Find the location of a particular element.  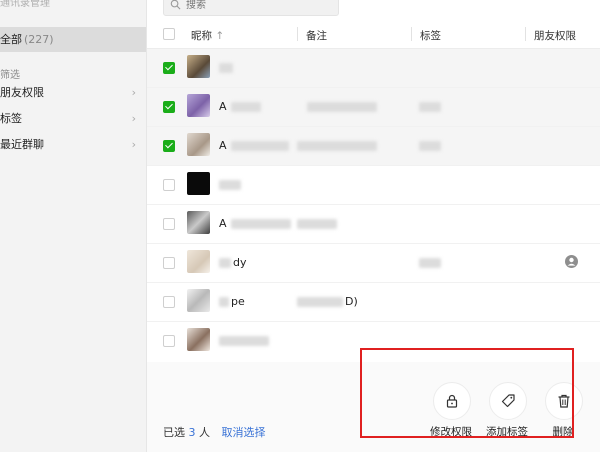

action-label: 删除 is located at coordinates (563, 432).